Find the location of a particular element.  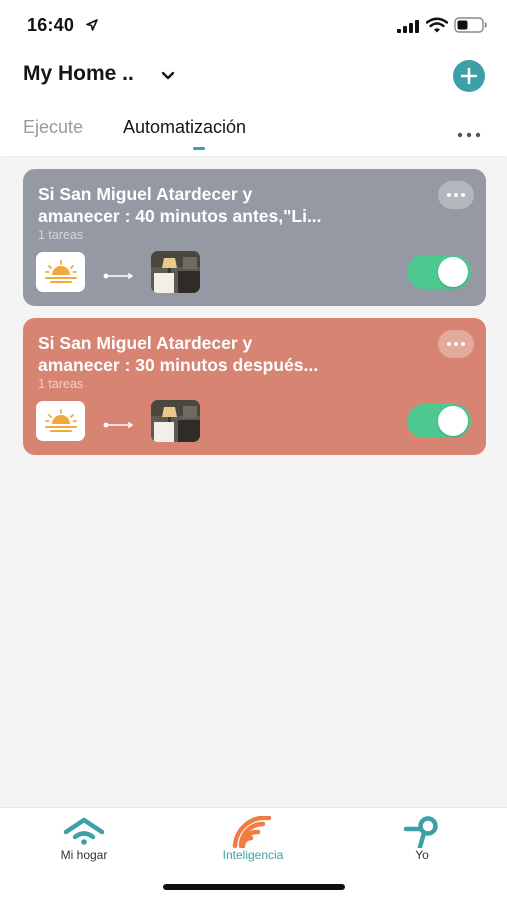

nav-inteligencia: Inteligencia is located at coordinates (253, 838).